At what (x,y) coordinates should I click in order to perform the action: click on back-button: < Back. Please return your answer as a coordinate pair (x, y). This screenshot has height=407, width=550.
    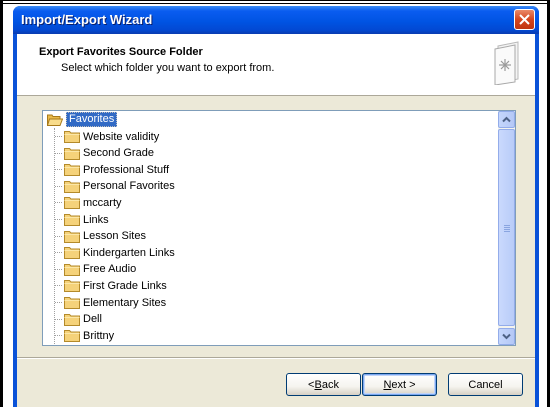
    Looking at the image, I should click on (323, 384).